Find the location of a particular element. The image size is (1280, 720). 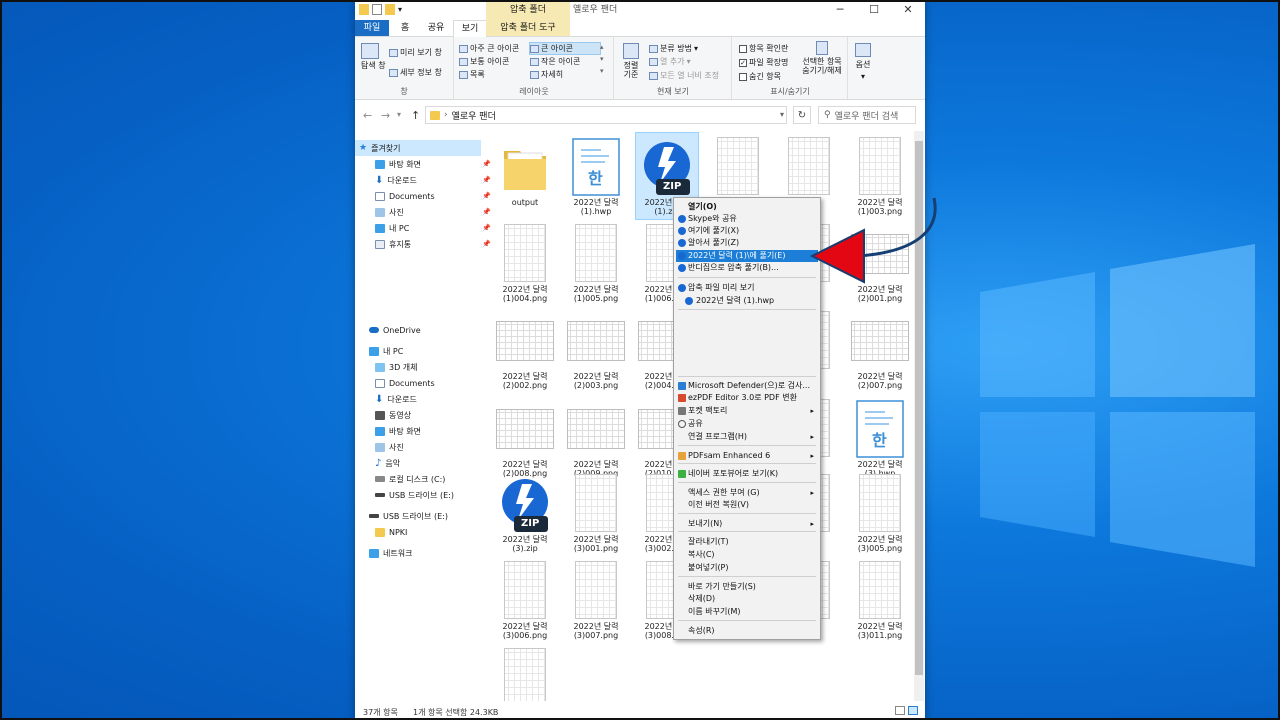

hidden-items-toggle: 숨긴 항목 is located at coordinates (760, 76).